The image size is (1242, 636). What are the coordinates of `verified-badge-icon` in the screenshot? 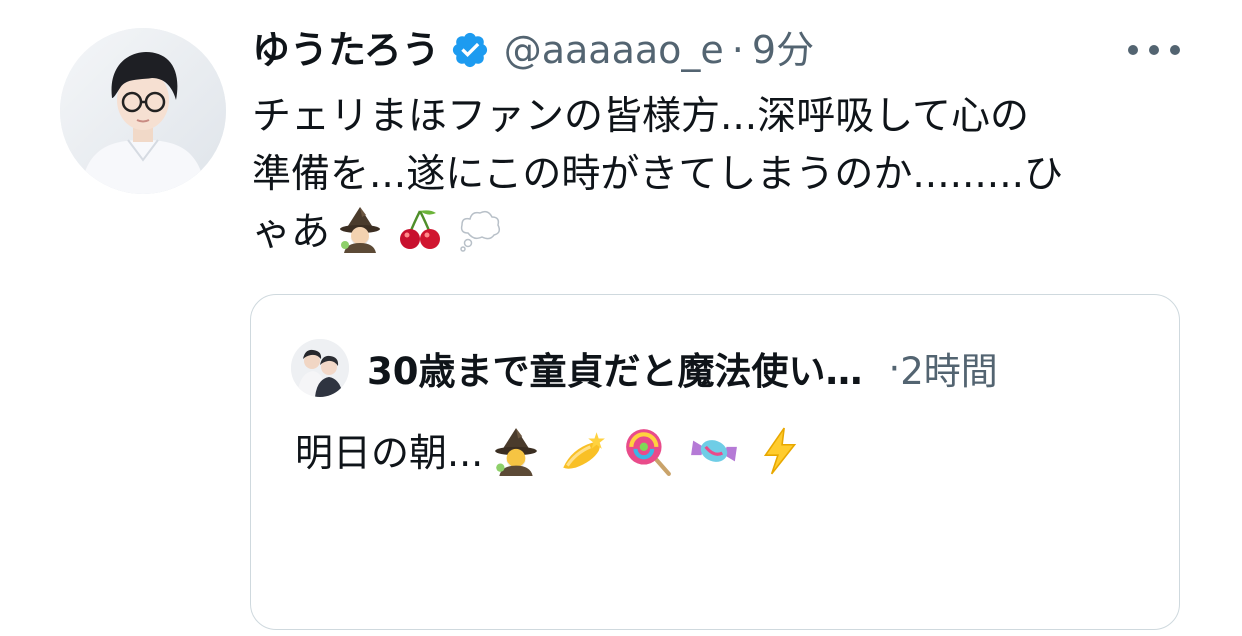 It's located at (470, 50).